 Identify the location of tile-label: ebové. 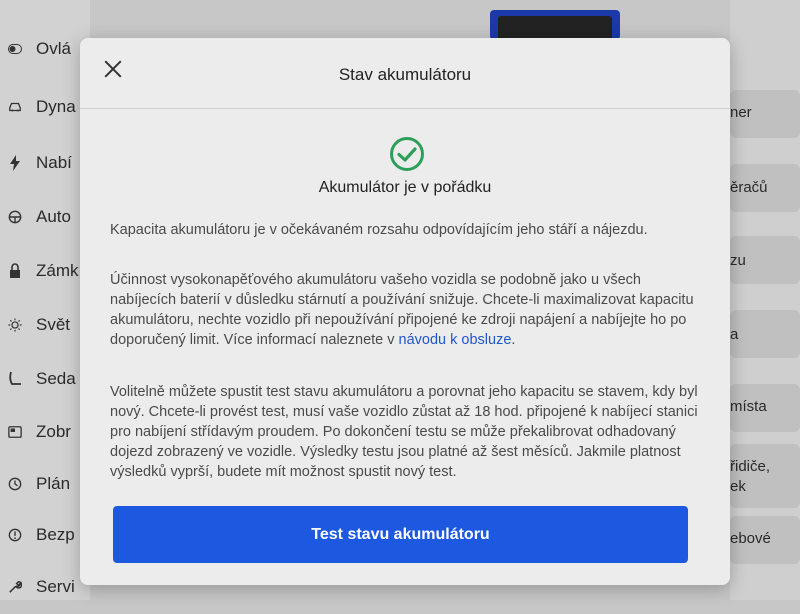
(750, 538).